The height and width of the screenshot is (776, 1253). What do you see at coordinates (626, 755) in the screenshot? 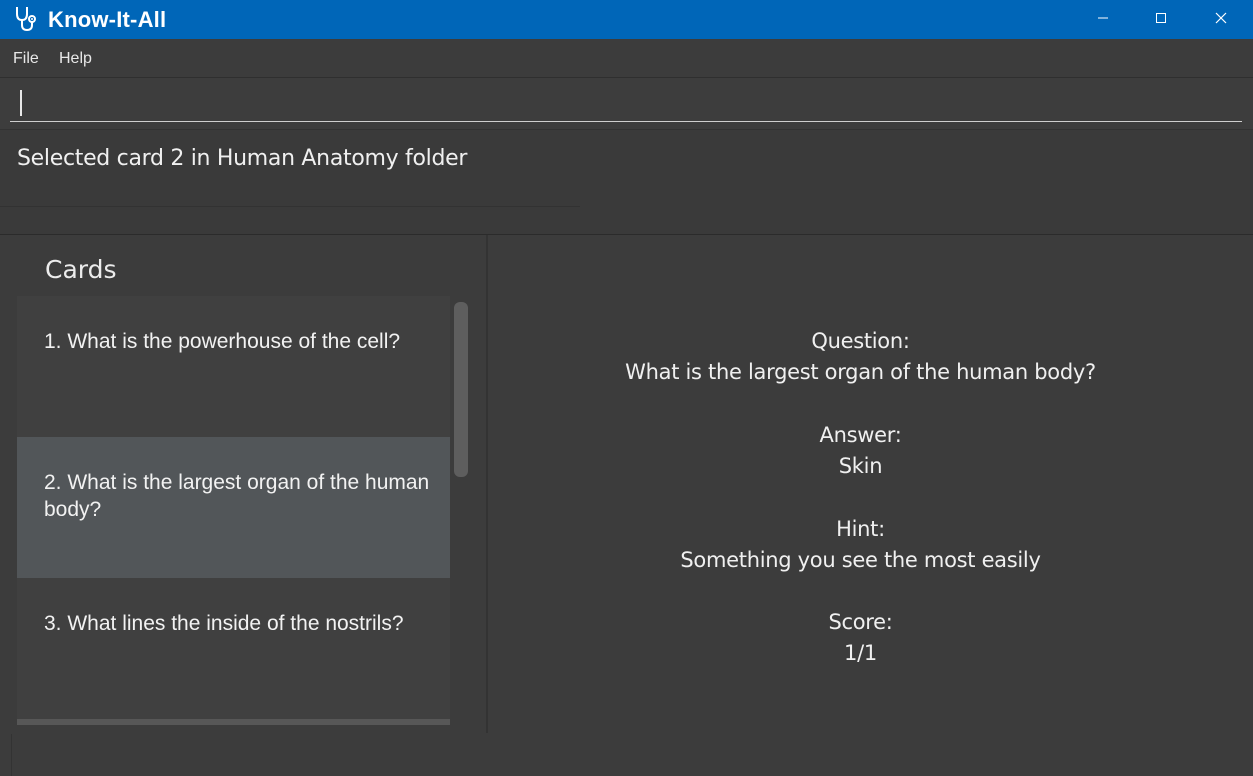
I see `status-bar` at bounding box center [626, 755].